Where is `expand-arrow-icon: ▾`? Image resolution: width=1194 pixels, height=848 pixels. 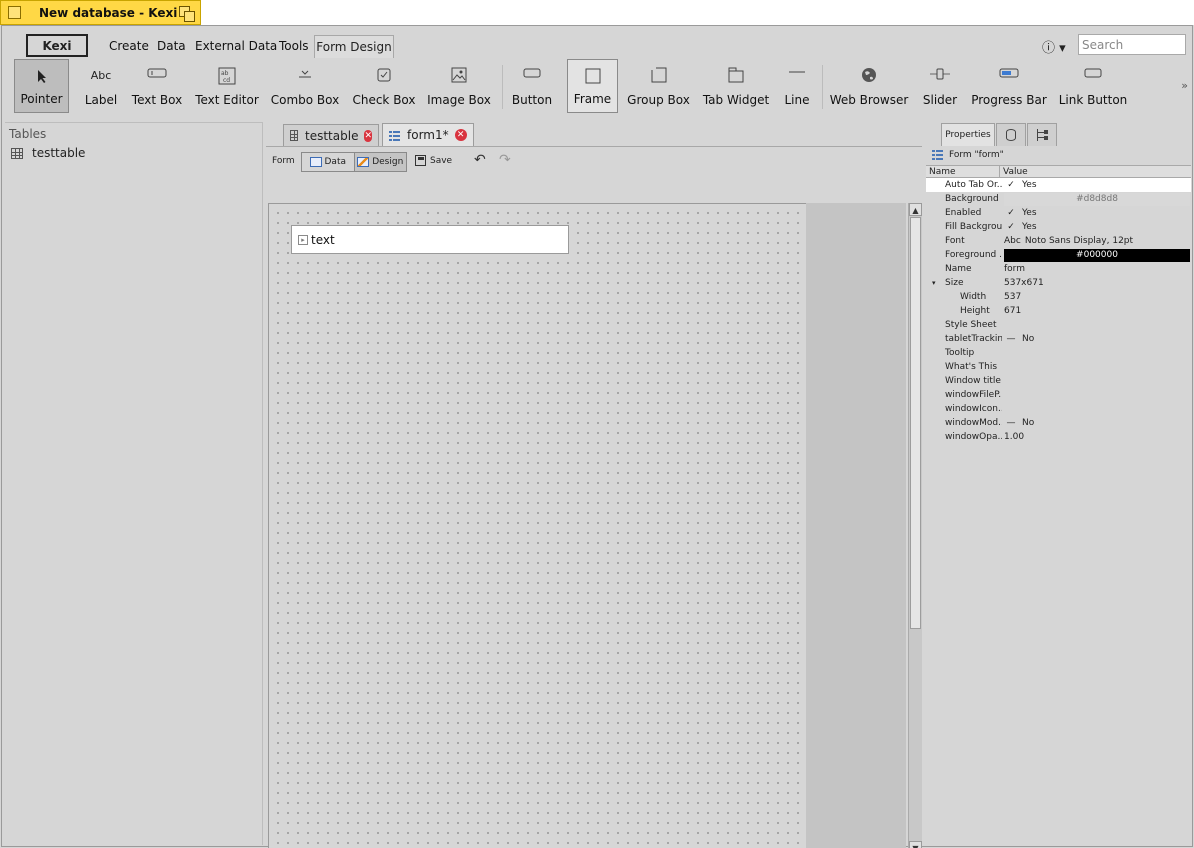
expand-arrow-icon: ▾ is located at coordinates (937, 283).